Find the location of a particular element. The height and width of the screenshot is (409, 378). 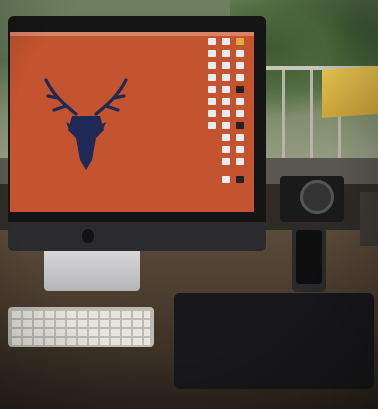

desk-pad is located at coordinates (274, 341).